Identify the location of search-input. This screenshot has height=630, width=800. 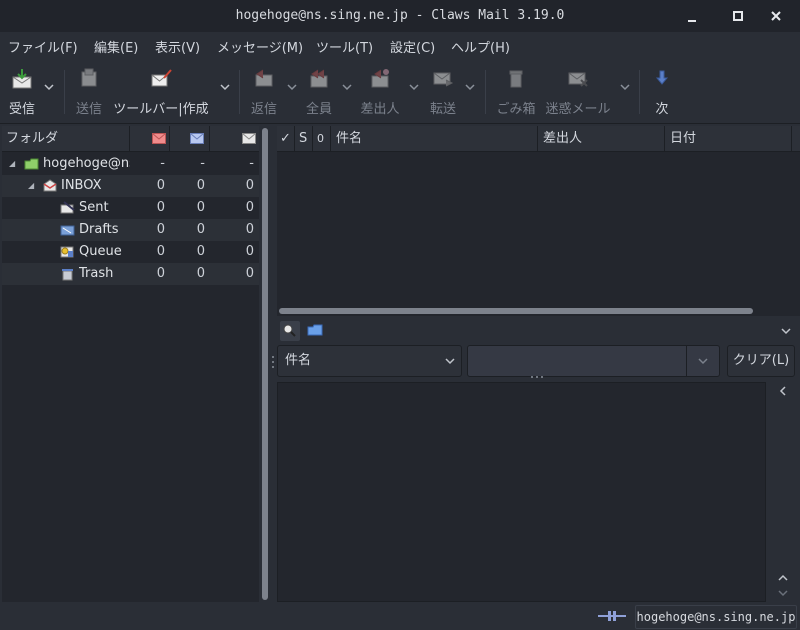
(577, 361).